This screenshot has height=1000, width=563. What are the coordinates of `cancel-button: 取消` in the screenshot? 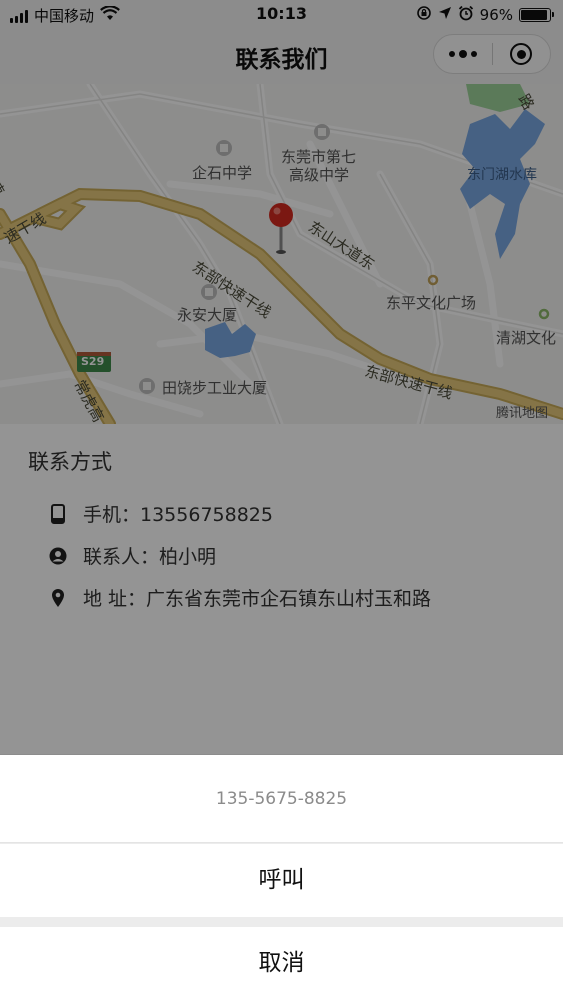 It's located at (281, 963).